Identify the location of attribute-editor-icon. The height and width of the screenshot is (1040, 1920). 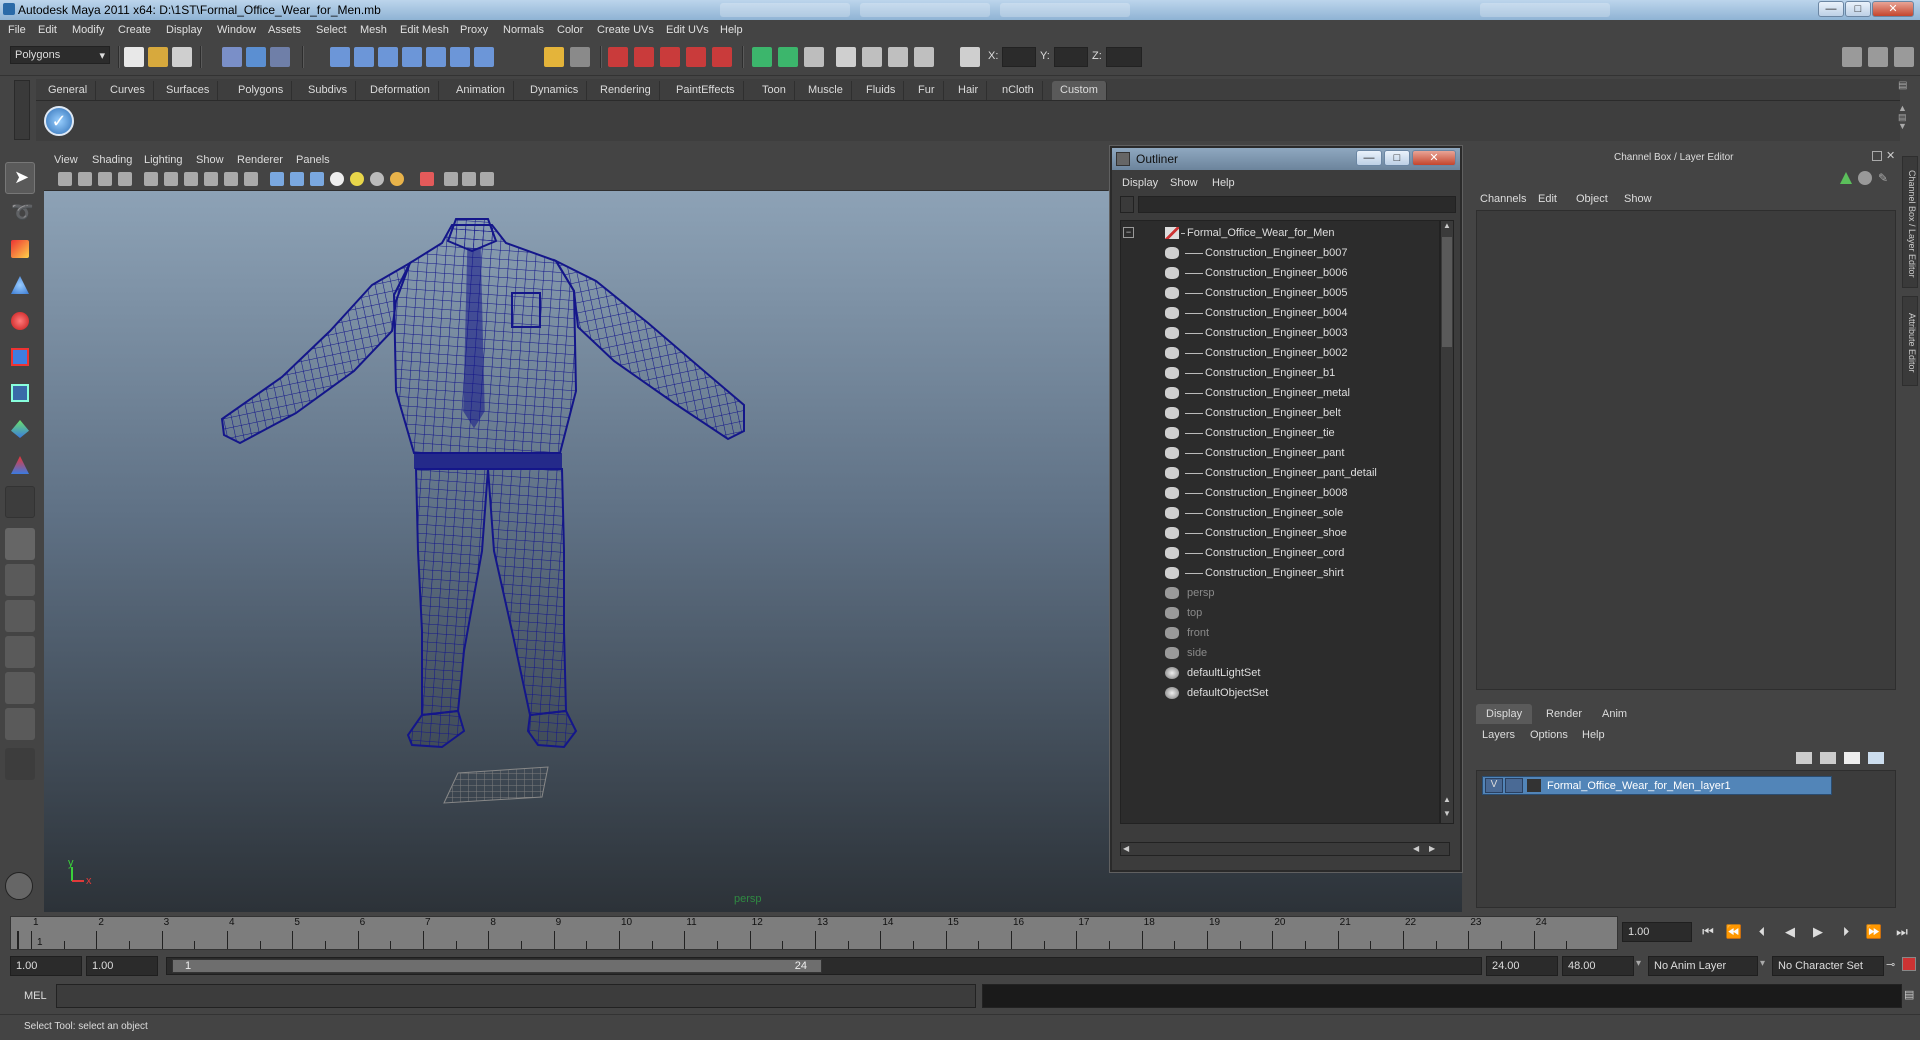
(846, 57).